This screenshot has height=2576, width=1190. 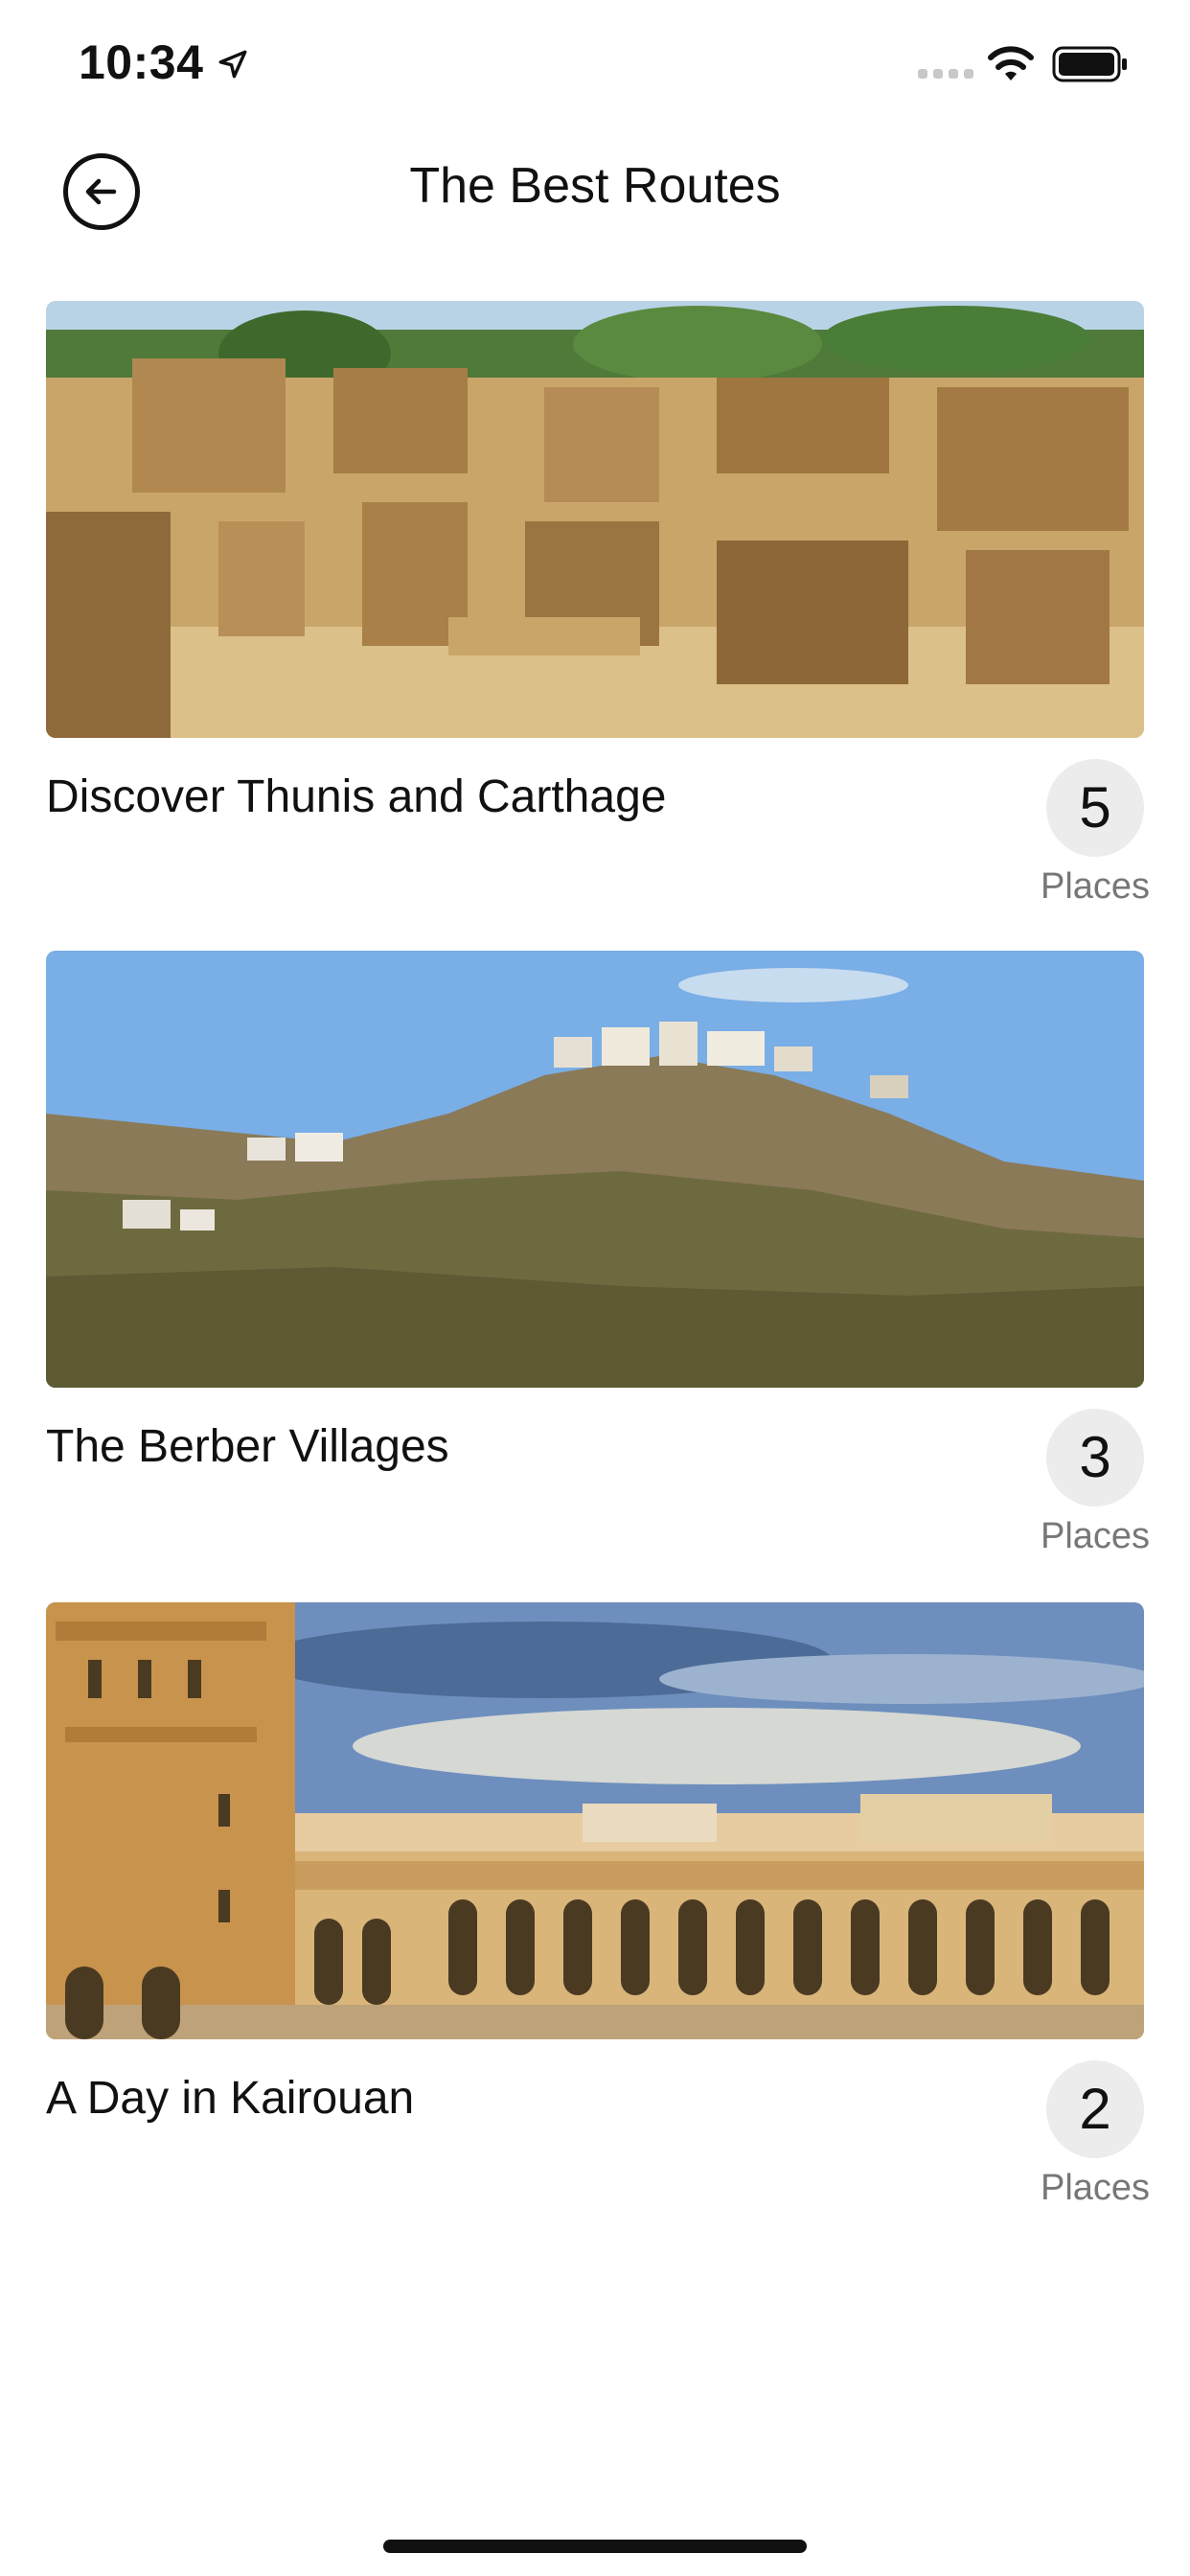 What do you see at coordinates (946, 74) in the screenshot?
I see `signal-icon` at bounding box center [946, 74].